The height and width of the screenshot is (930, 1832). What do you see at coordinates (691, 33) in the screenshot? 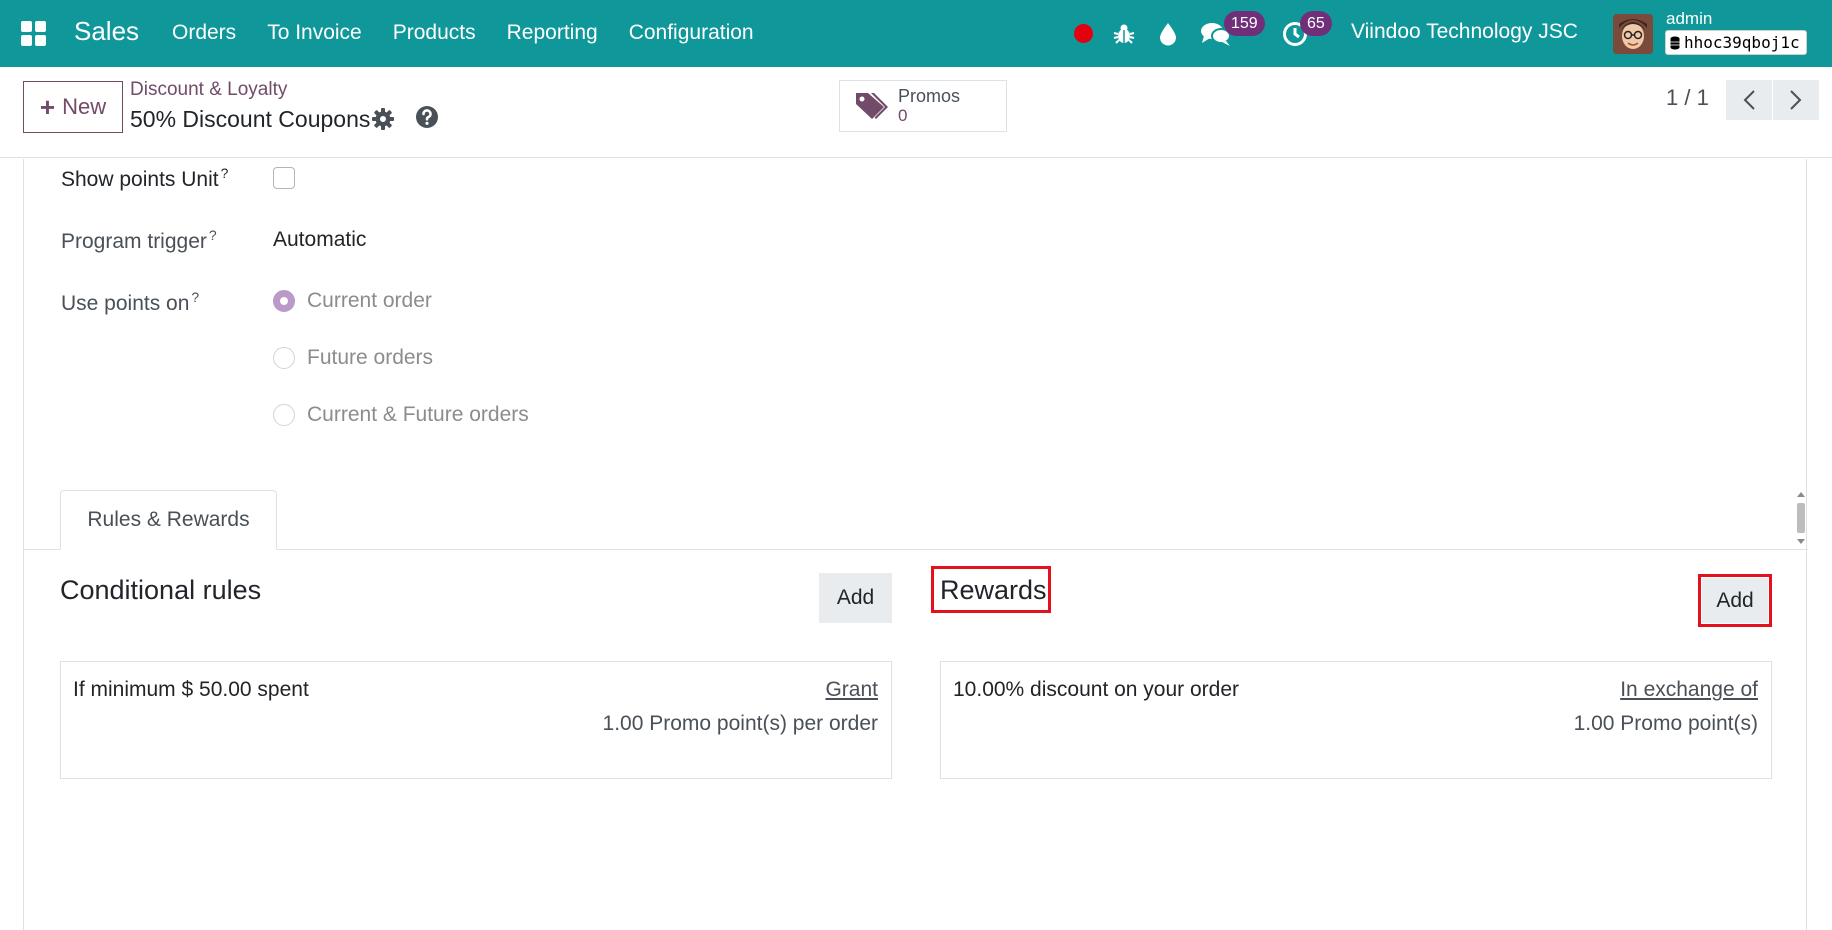
I see `menu-configuration: Configuration` at bounding box center [691, 33].